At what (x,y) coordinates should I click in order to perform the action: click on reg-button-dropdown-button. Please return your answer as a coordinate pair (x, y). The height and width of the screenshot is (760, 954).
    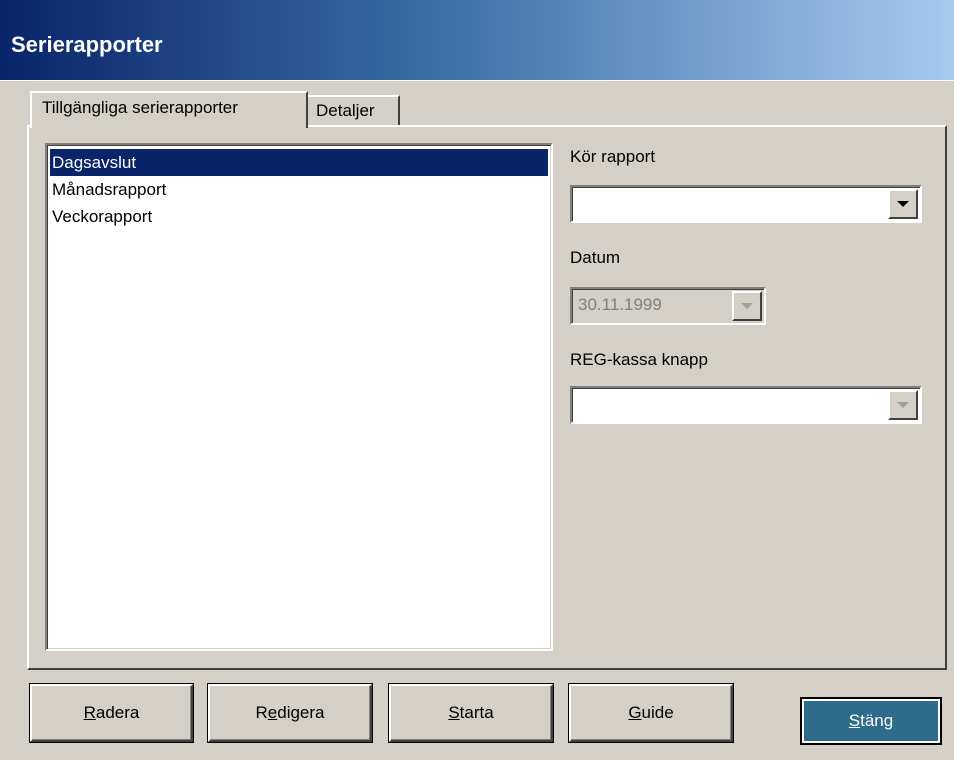
    Looking at the image, I should click on (903, 405).